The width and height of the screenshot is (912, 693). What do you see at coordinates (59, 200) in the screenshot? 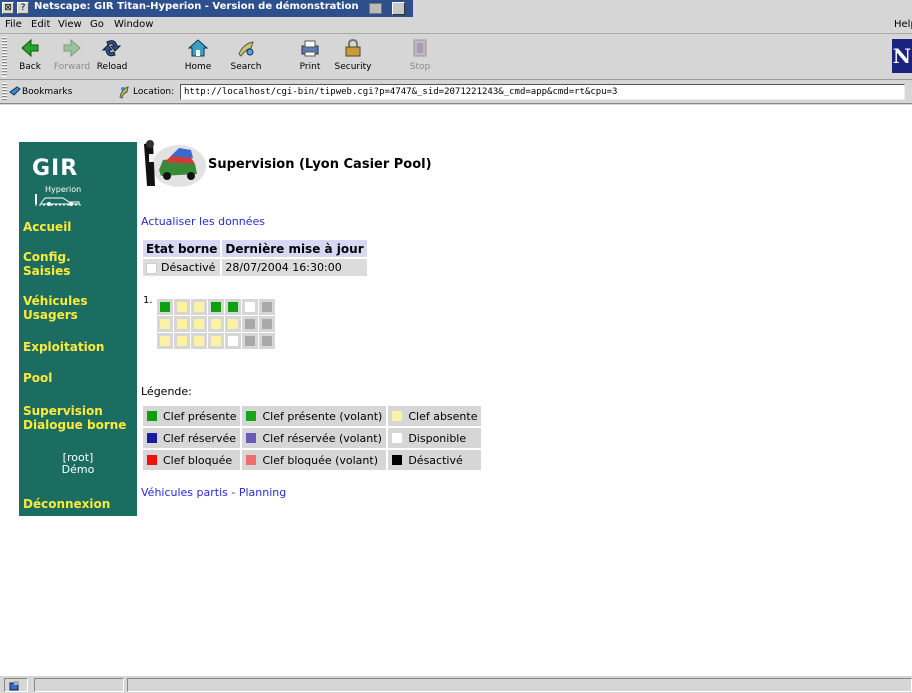
I see `logo-car-icon` at bounding box center [59, 200].